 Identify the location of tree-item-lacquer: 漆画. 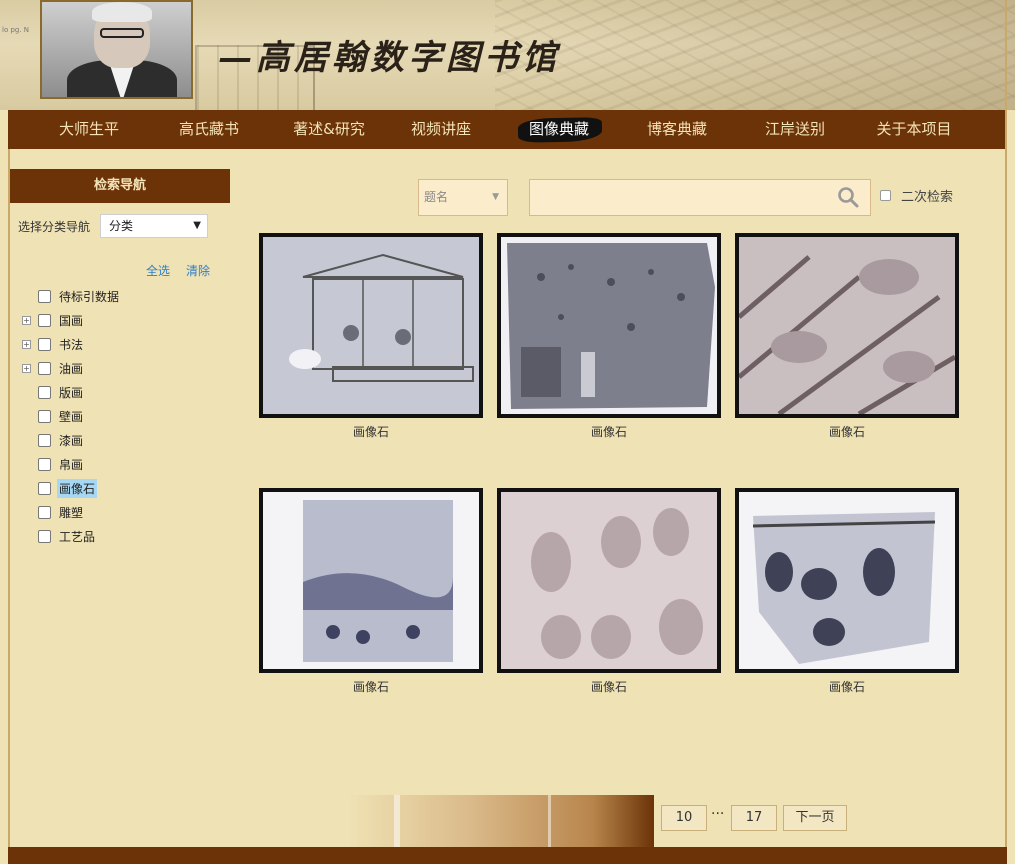
(71, 440).